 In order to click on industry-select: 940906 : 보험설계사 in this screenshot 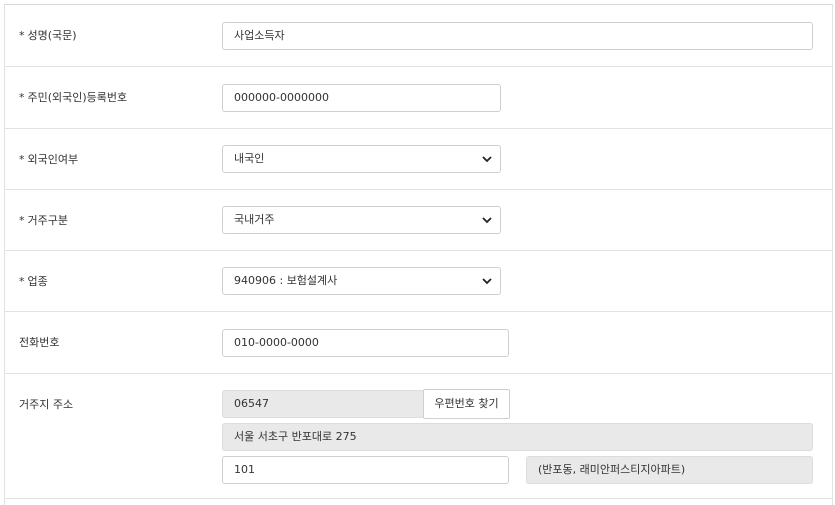, I will do `click(361, 281)`.